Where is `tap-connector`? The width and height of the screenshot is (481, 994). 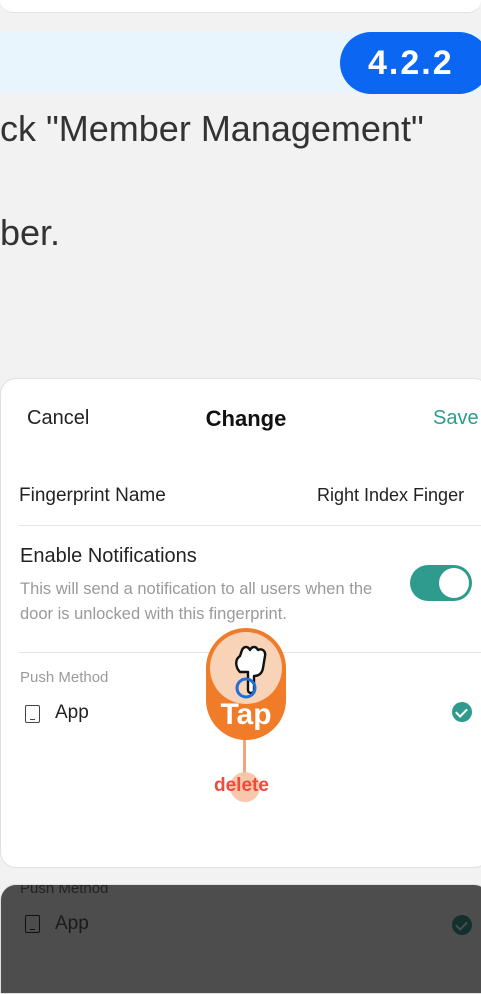
tap-connector is located at coordinates (244, 758).